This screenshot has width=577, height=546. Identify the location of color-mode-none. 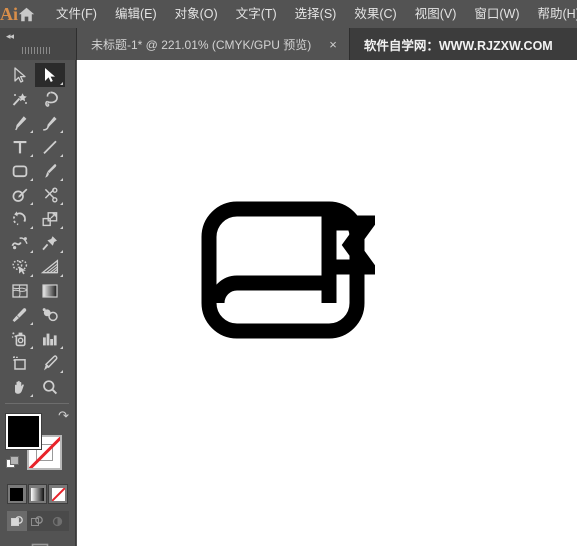
(58, 494).